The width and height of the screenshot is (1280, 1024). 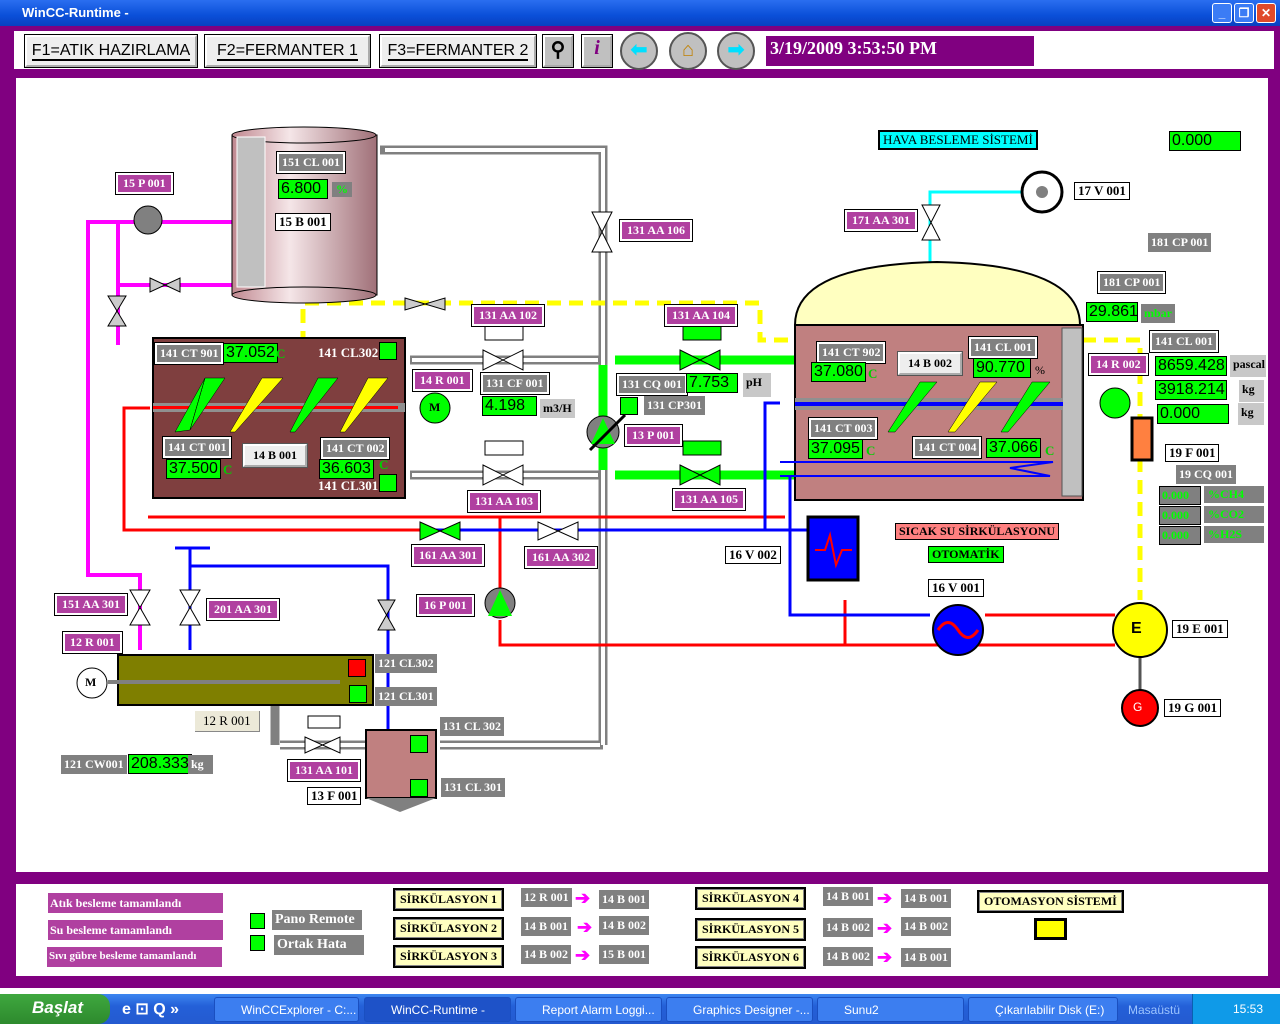 I want to click on tag-16v002: 16 V 002, so click(x=753, y=555).